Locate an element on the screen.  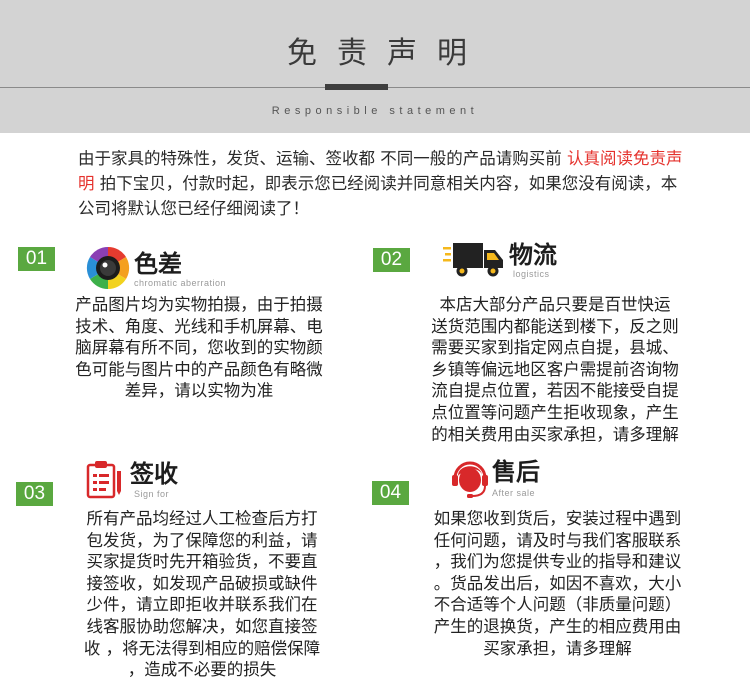
camera-lens-icon is located at coordinates (108, 268).